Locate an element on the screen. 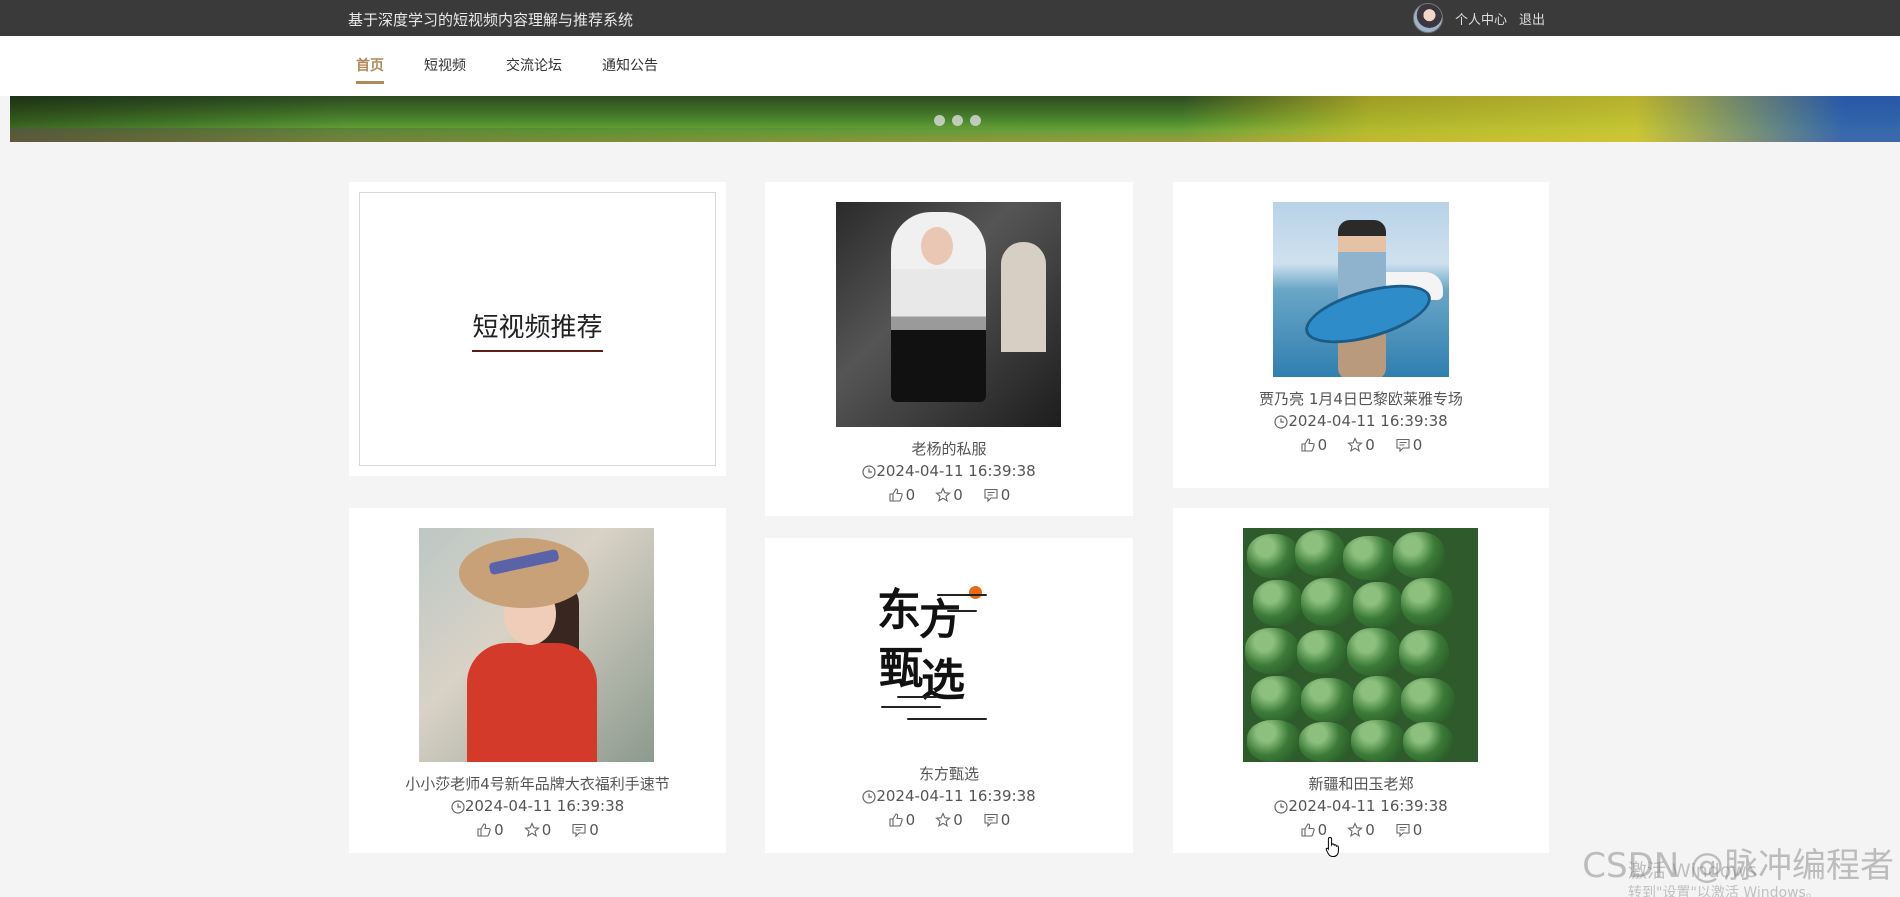 This screenshot has width=1900, height=897. avatar is located at coordinates (1427, 18).